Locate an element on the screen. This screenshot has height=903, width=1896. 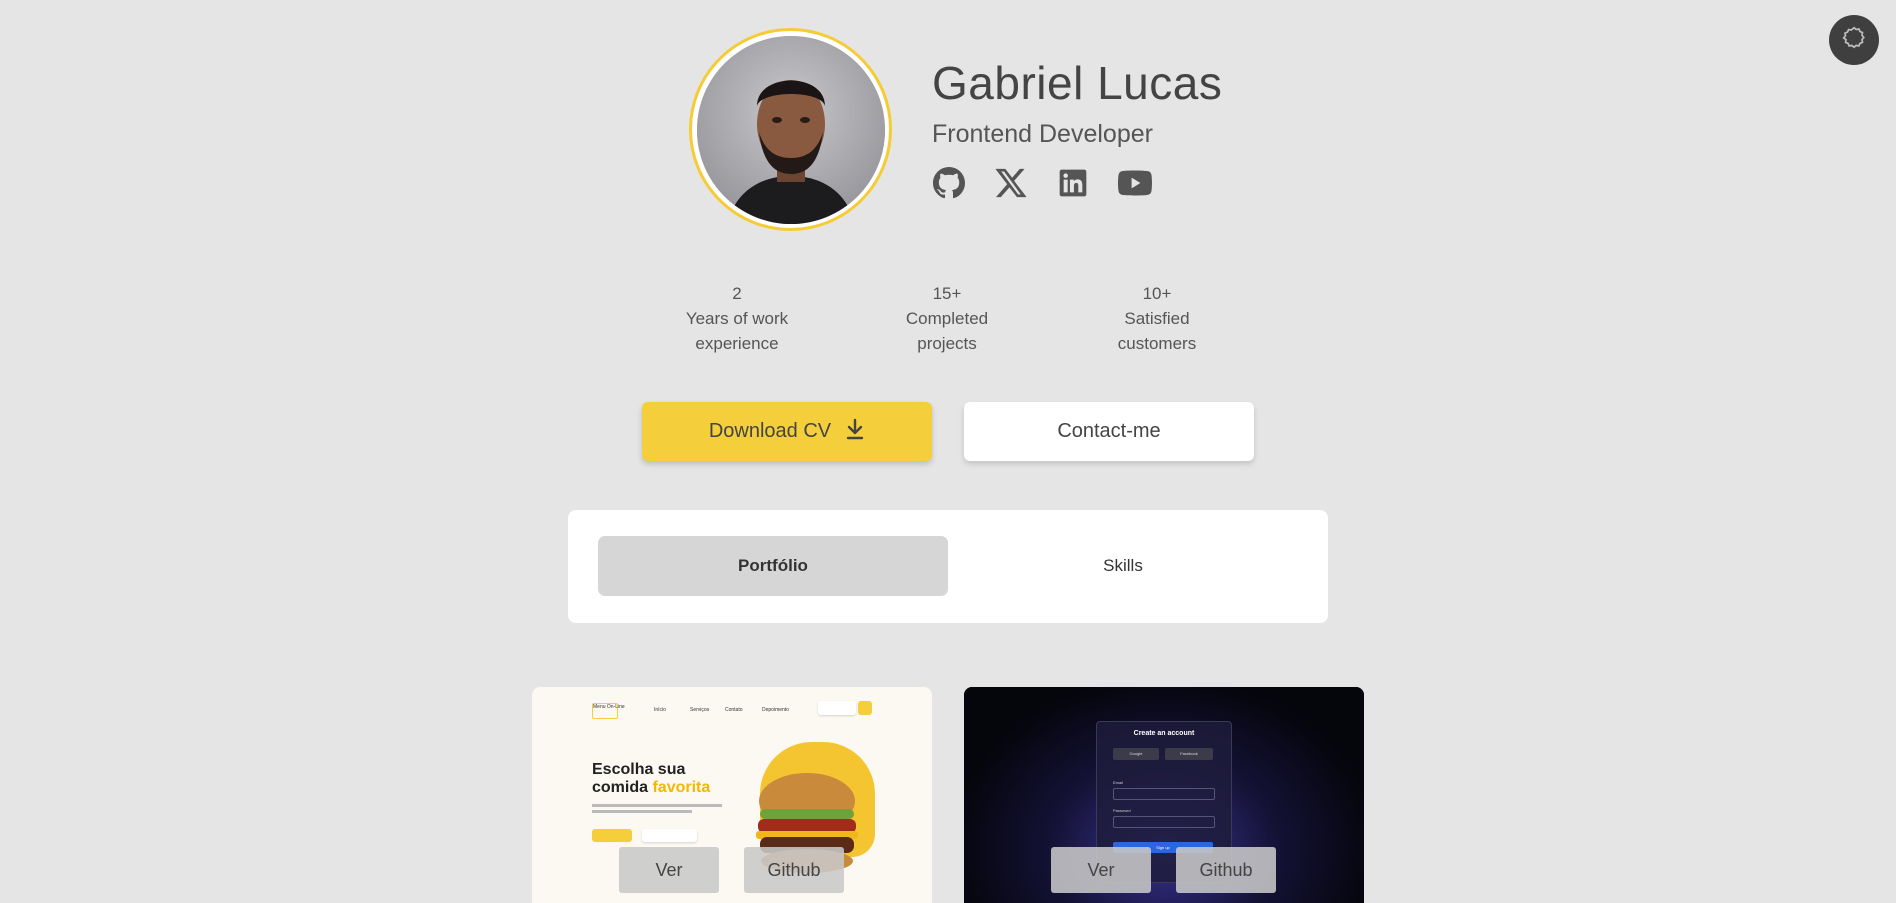
stat-customers: 10+ Satisfied customers is located at coordinates (1157, 318).